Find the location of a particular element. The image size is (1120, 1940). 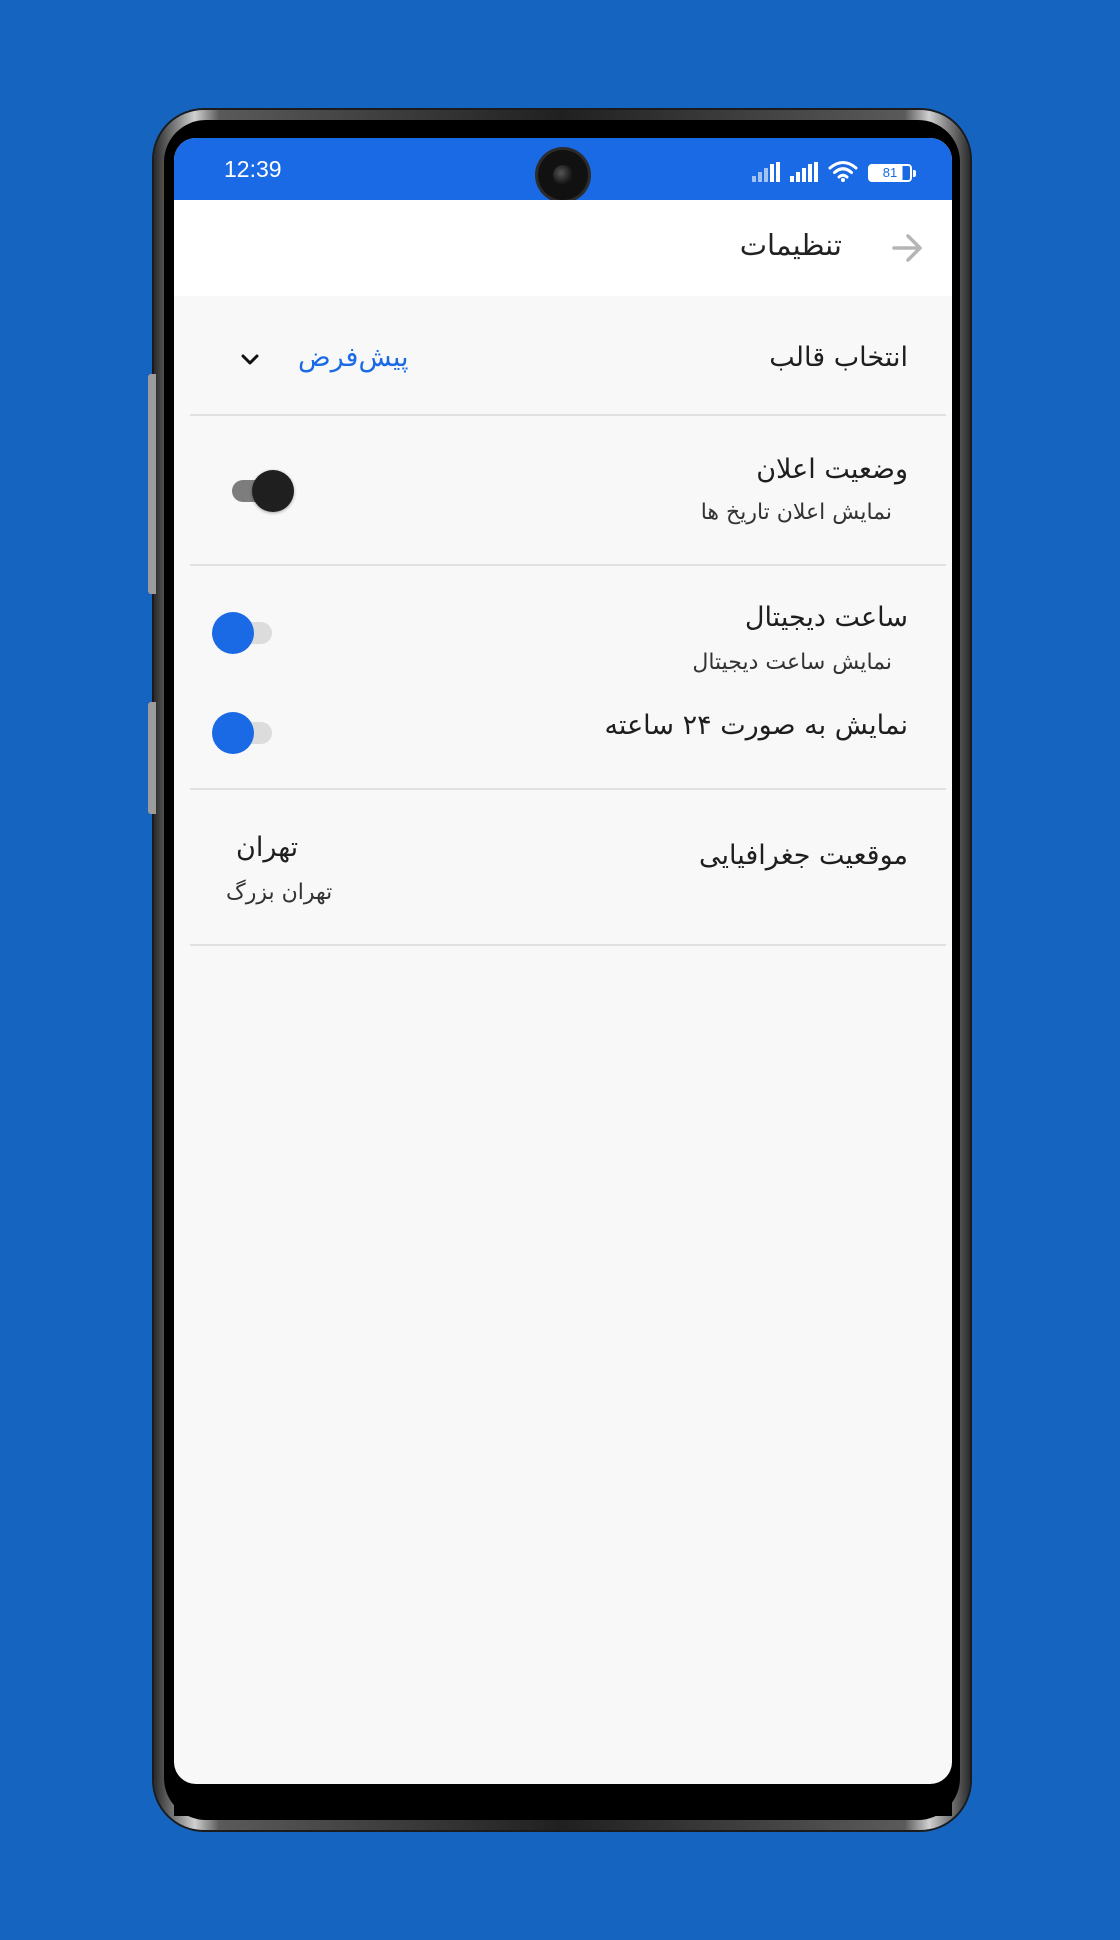

notification-description: نمایش اعلان تاریخ ها is located at coordinates (796, 512).